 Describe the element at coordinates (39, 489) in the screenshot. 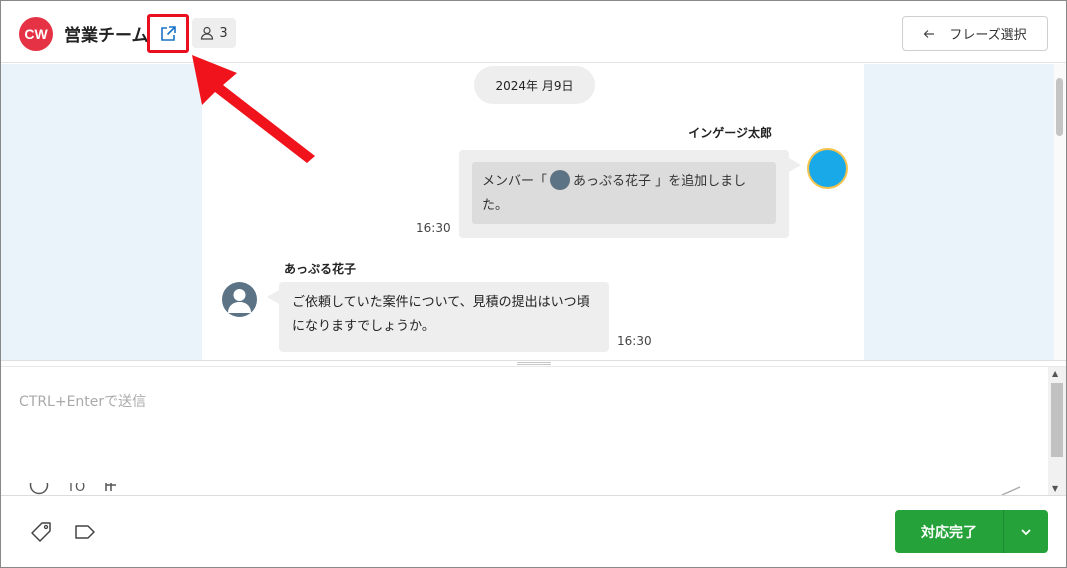

I see `emoji-icon` at that location.